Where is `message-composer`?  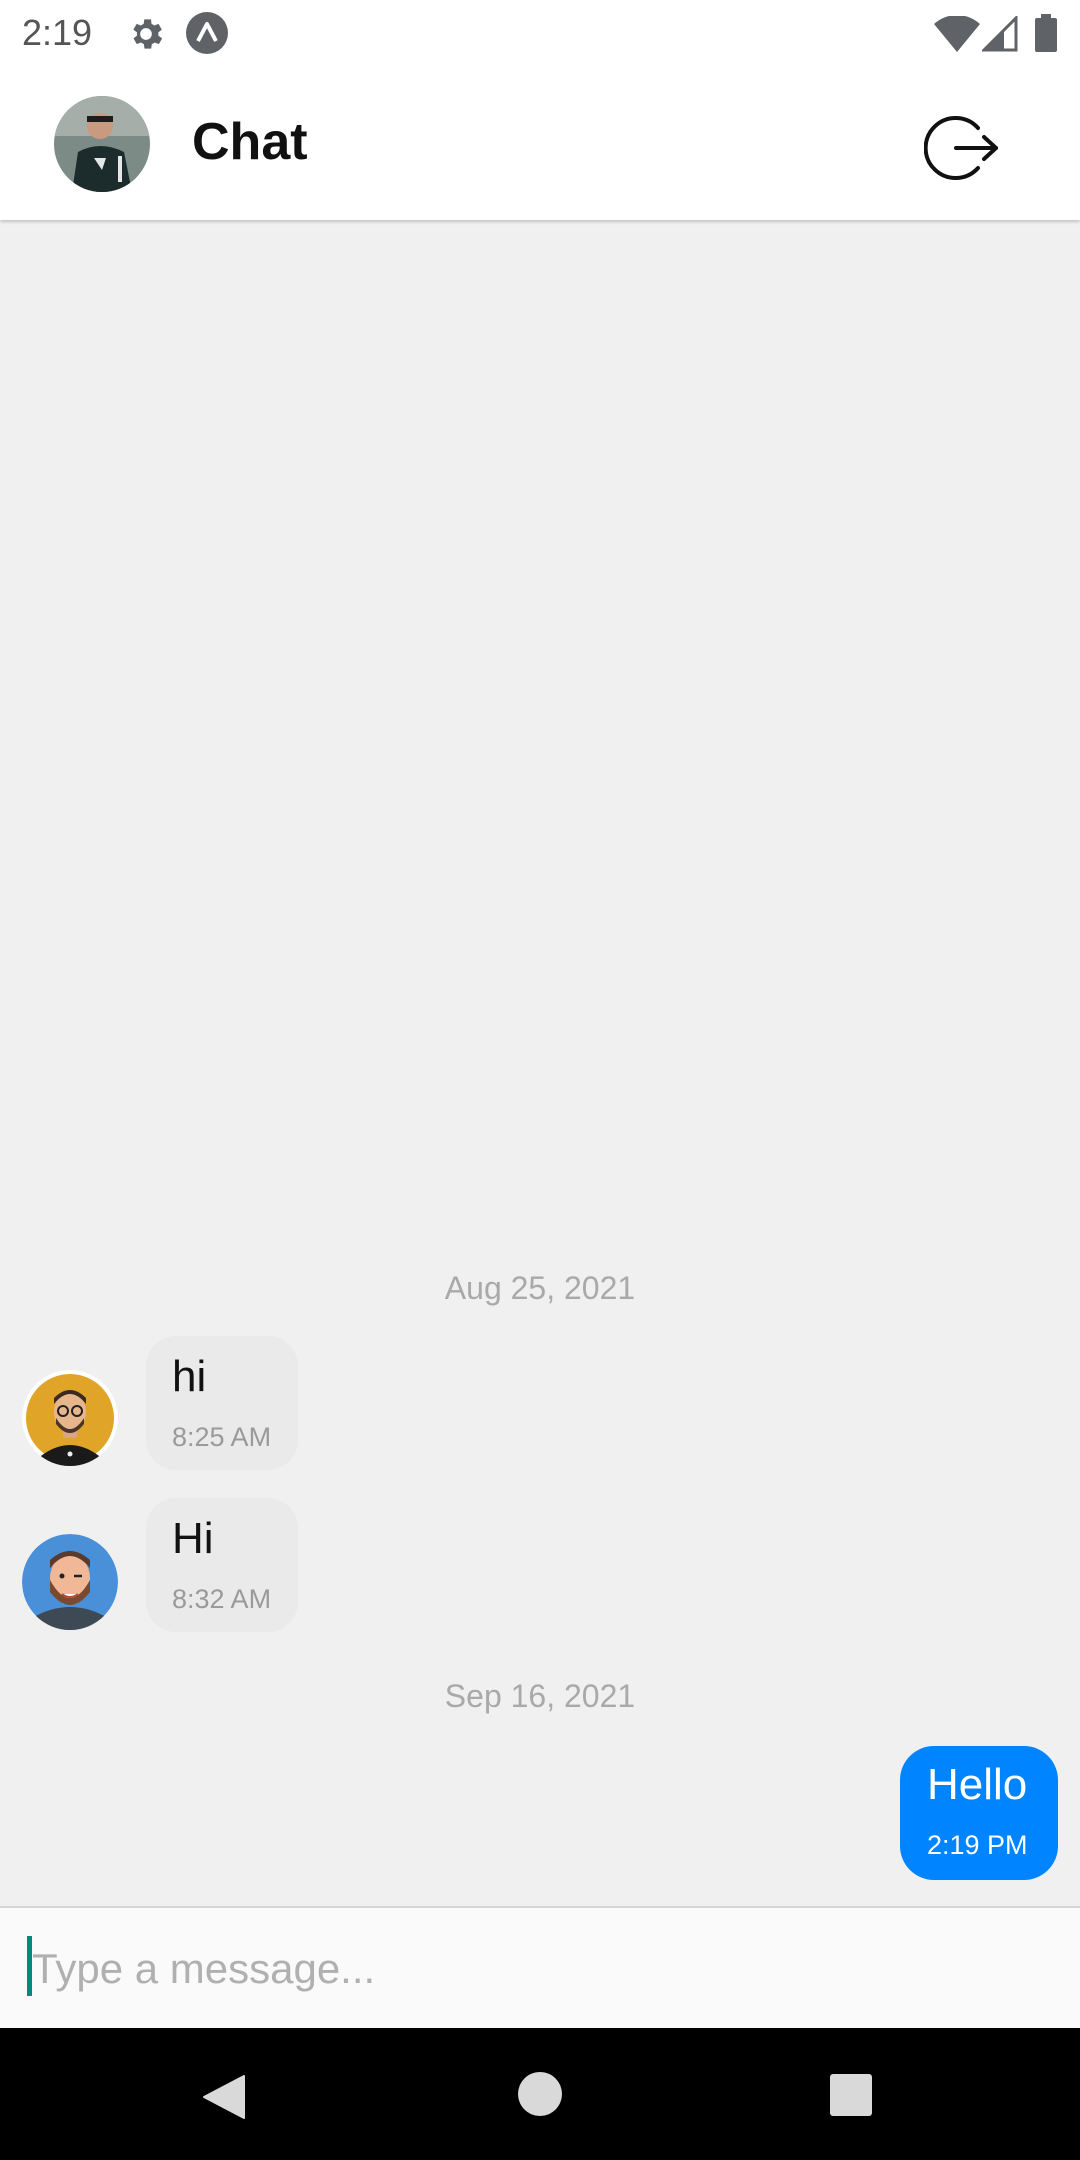 message-composer is located at coordinates (540, 1967).